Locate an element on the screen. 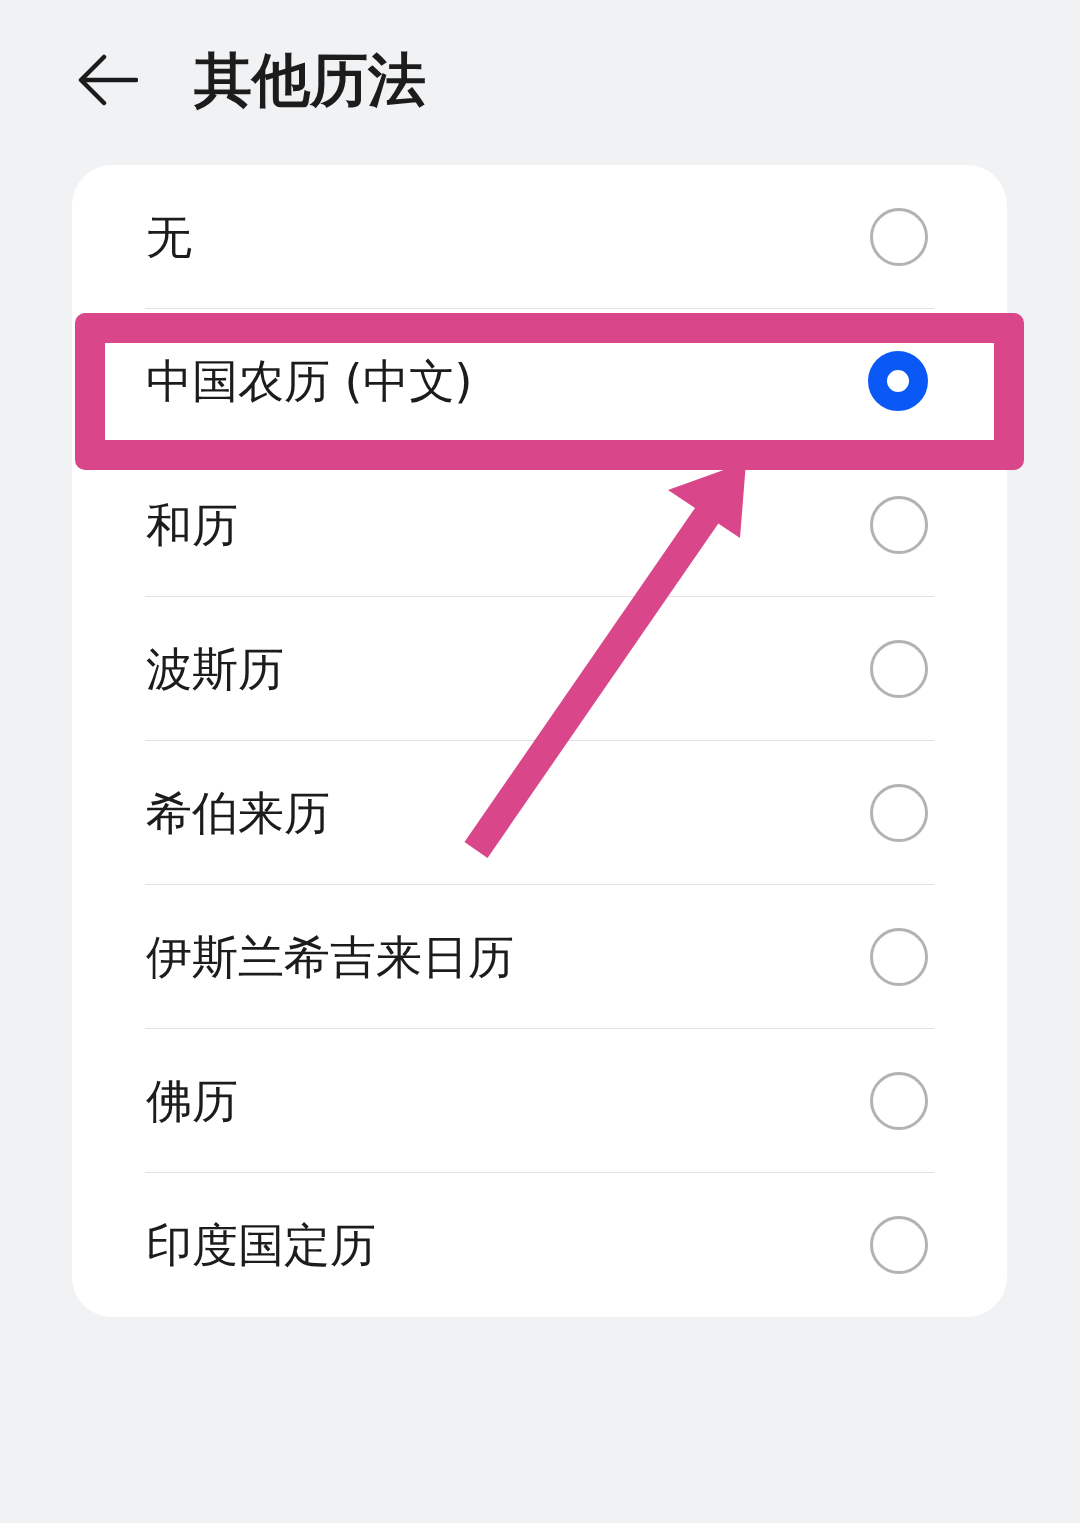 This screenshot has width=1080, height=1523. page-title: 其他历法 is located at coordinates (310, 80).